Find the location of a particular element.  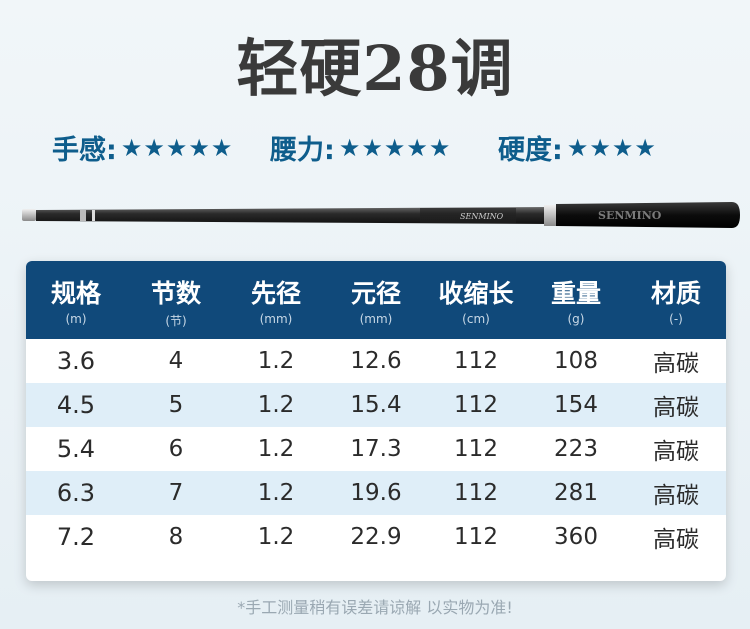

table-row: 5.4 6 1.2 17.3 112 223 高碳 is located at coordinates (376, 449).